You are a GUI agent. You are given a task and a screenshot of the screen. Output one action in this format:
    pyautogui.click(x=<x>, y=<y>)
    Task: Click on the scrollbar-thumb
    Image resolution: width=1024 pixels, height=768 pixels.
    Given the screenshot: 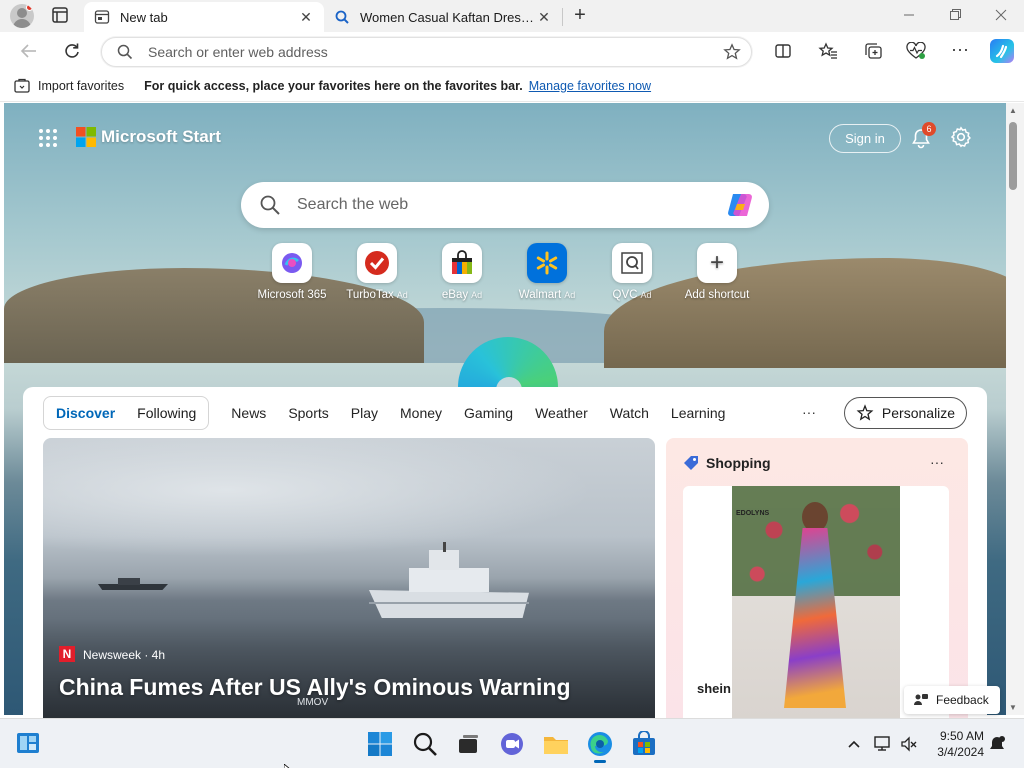 What is the action you would take?
    pyautogui.click(x=1013, y=156)
    